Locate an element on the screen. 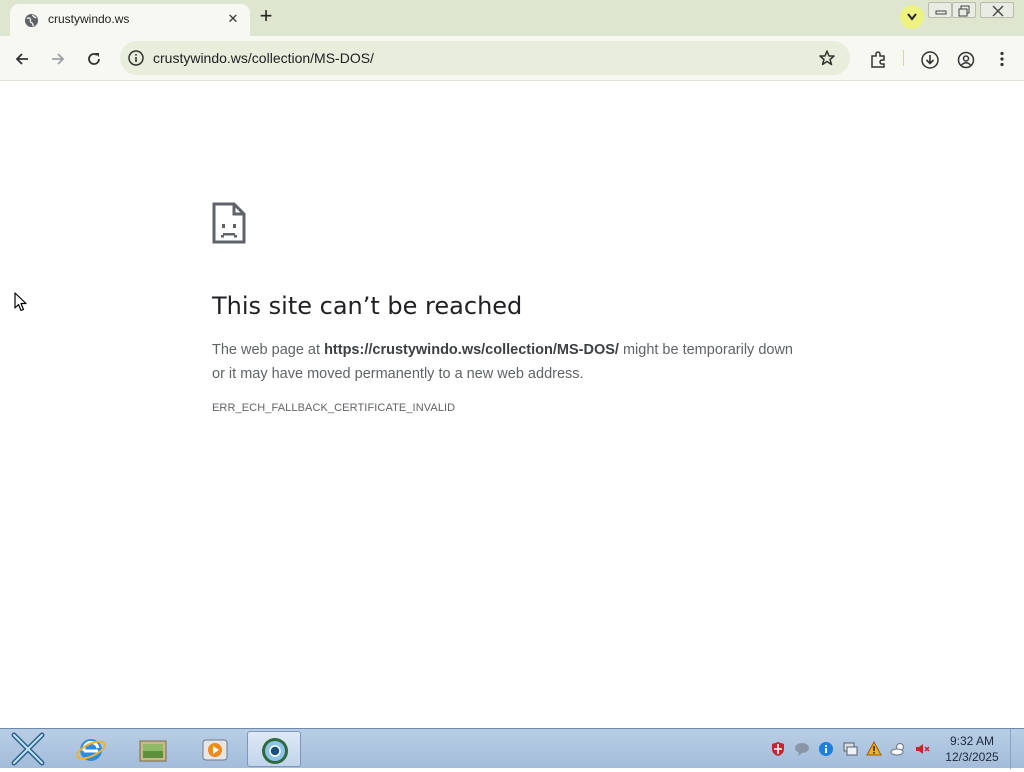 The width and height of the screenshot is (1024, 772). clock-time: 9:32 AM is located at coordinates (972, 741).